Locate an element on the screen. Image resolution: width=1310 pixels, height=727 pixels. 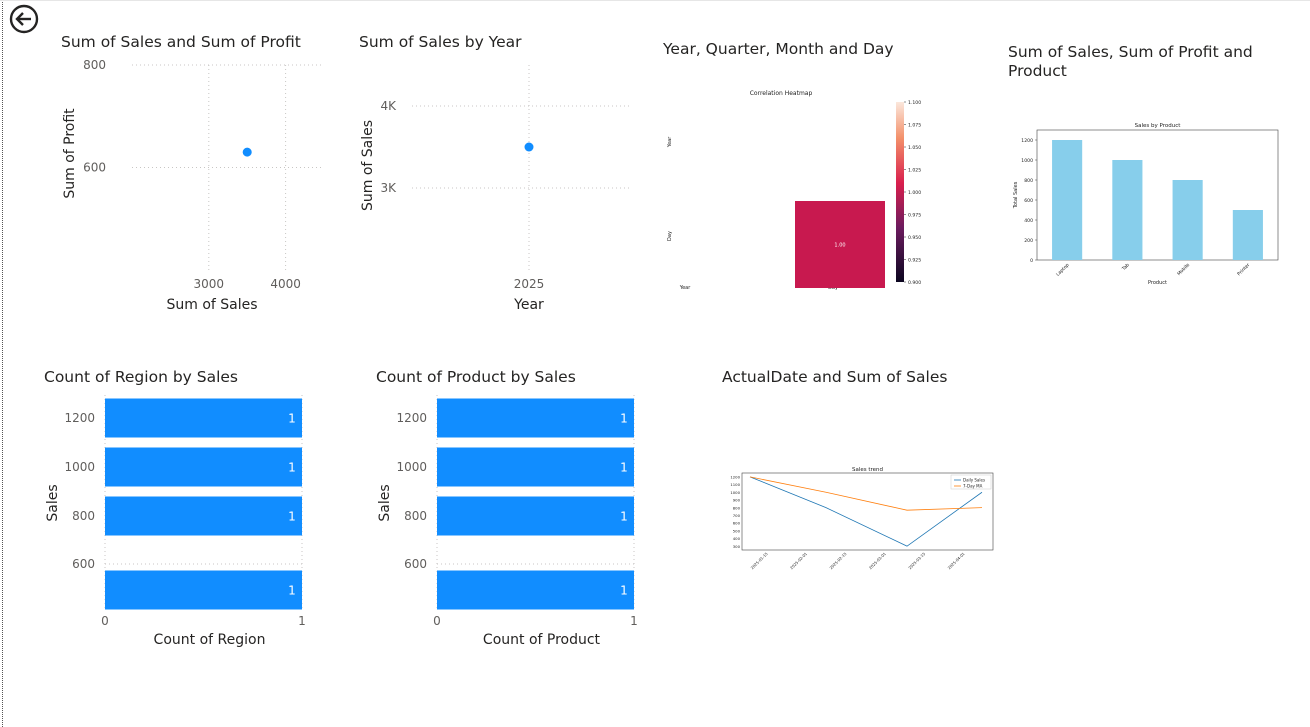
back-arrow-icon is located at coordinates (24, 19).